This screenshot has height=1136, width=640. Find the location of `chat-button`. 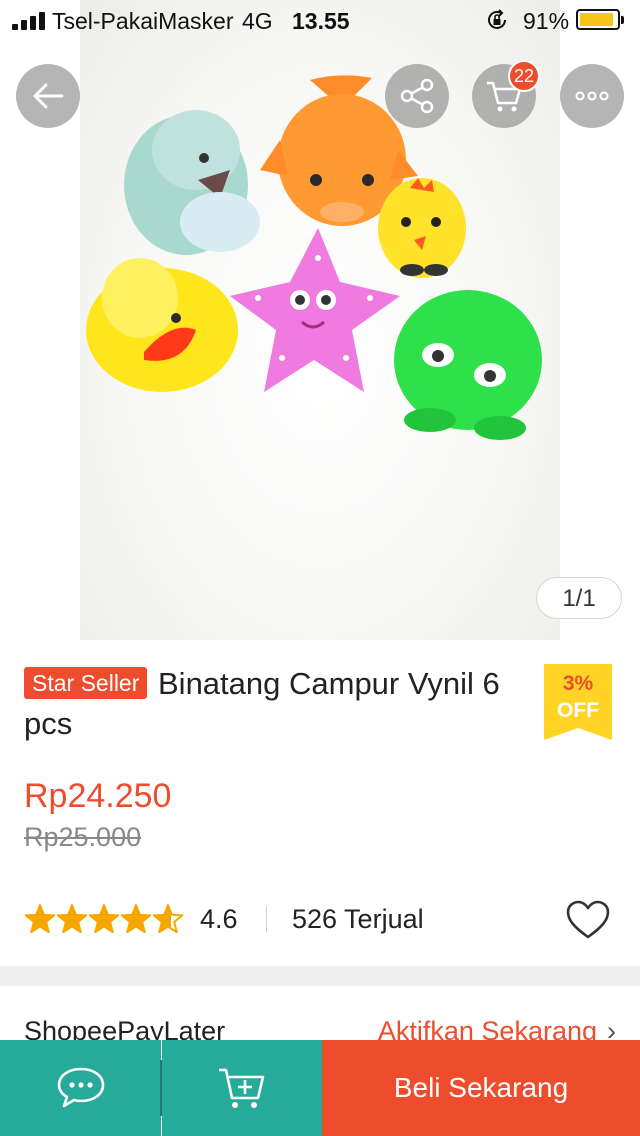

chat-button is located at coordinates (80, 1088).